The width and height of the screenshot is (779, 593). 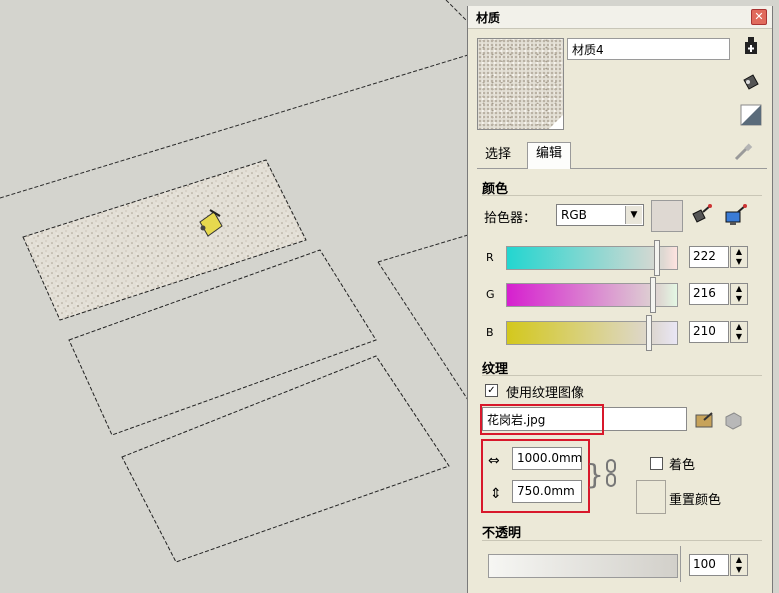 What do you see at coordinates (547, 458) in the screenshot?
I see `texture-width-field: 1000.0mm` at bounding box center [547, 458].